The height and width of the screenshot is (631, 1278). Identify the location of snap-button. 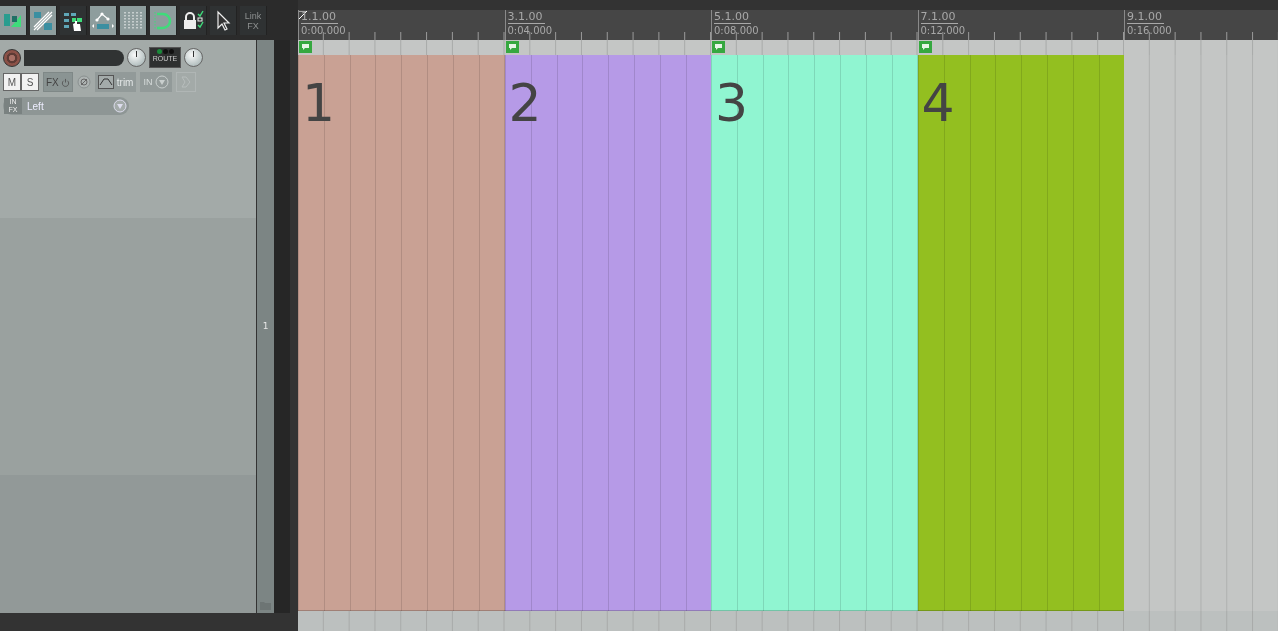
(13, 20).